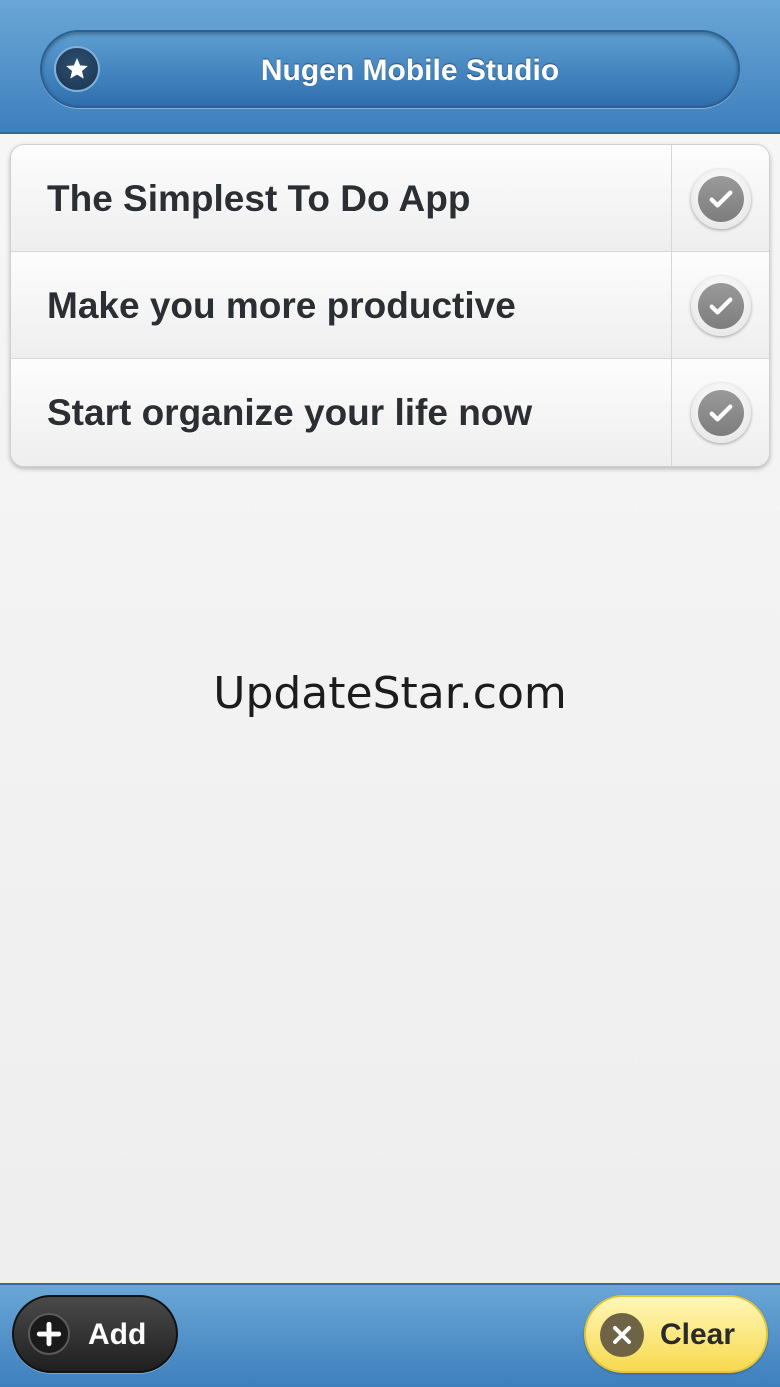 Image resolution: width=780 pixels, height=1387 pixels. I want to click on list-item-label: The Simplest To Do App, so click(259, 198).